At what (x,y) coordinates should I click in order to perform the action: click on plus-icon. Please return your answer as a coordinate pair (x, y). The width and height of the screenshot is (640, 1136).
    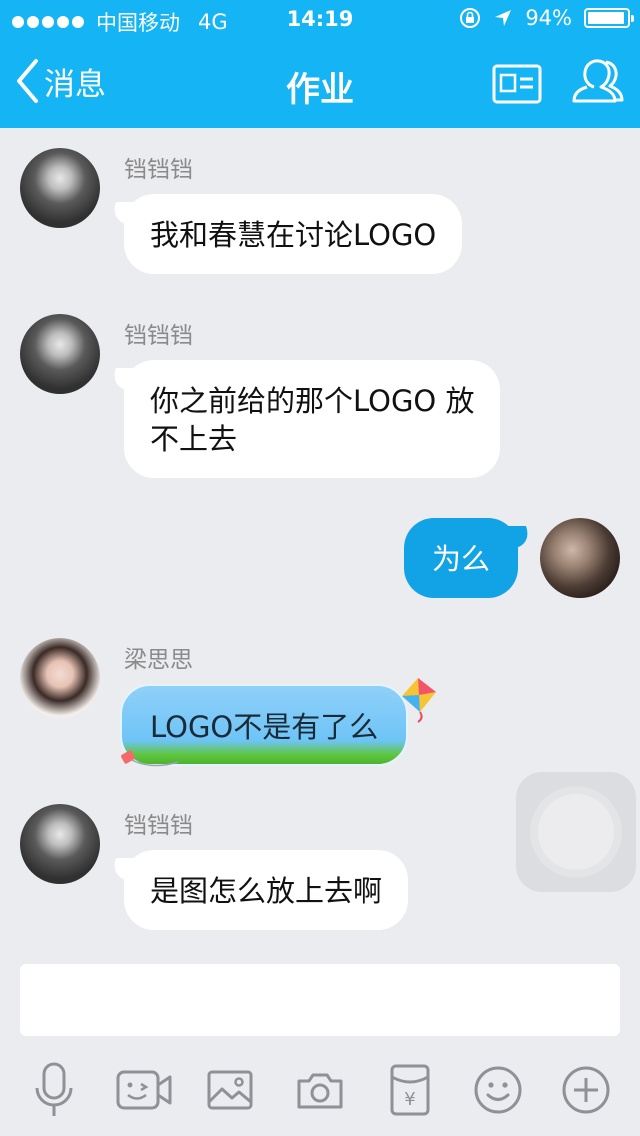
    Looking at the image, I should click on (586, 1090).